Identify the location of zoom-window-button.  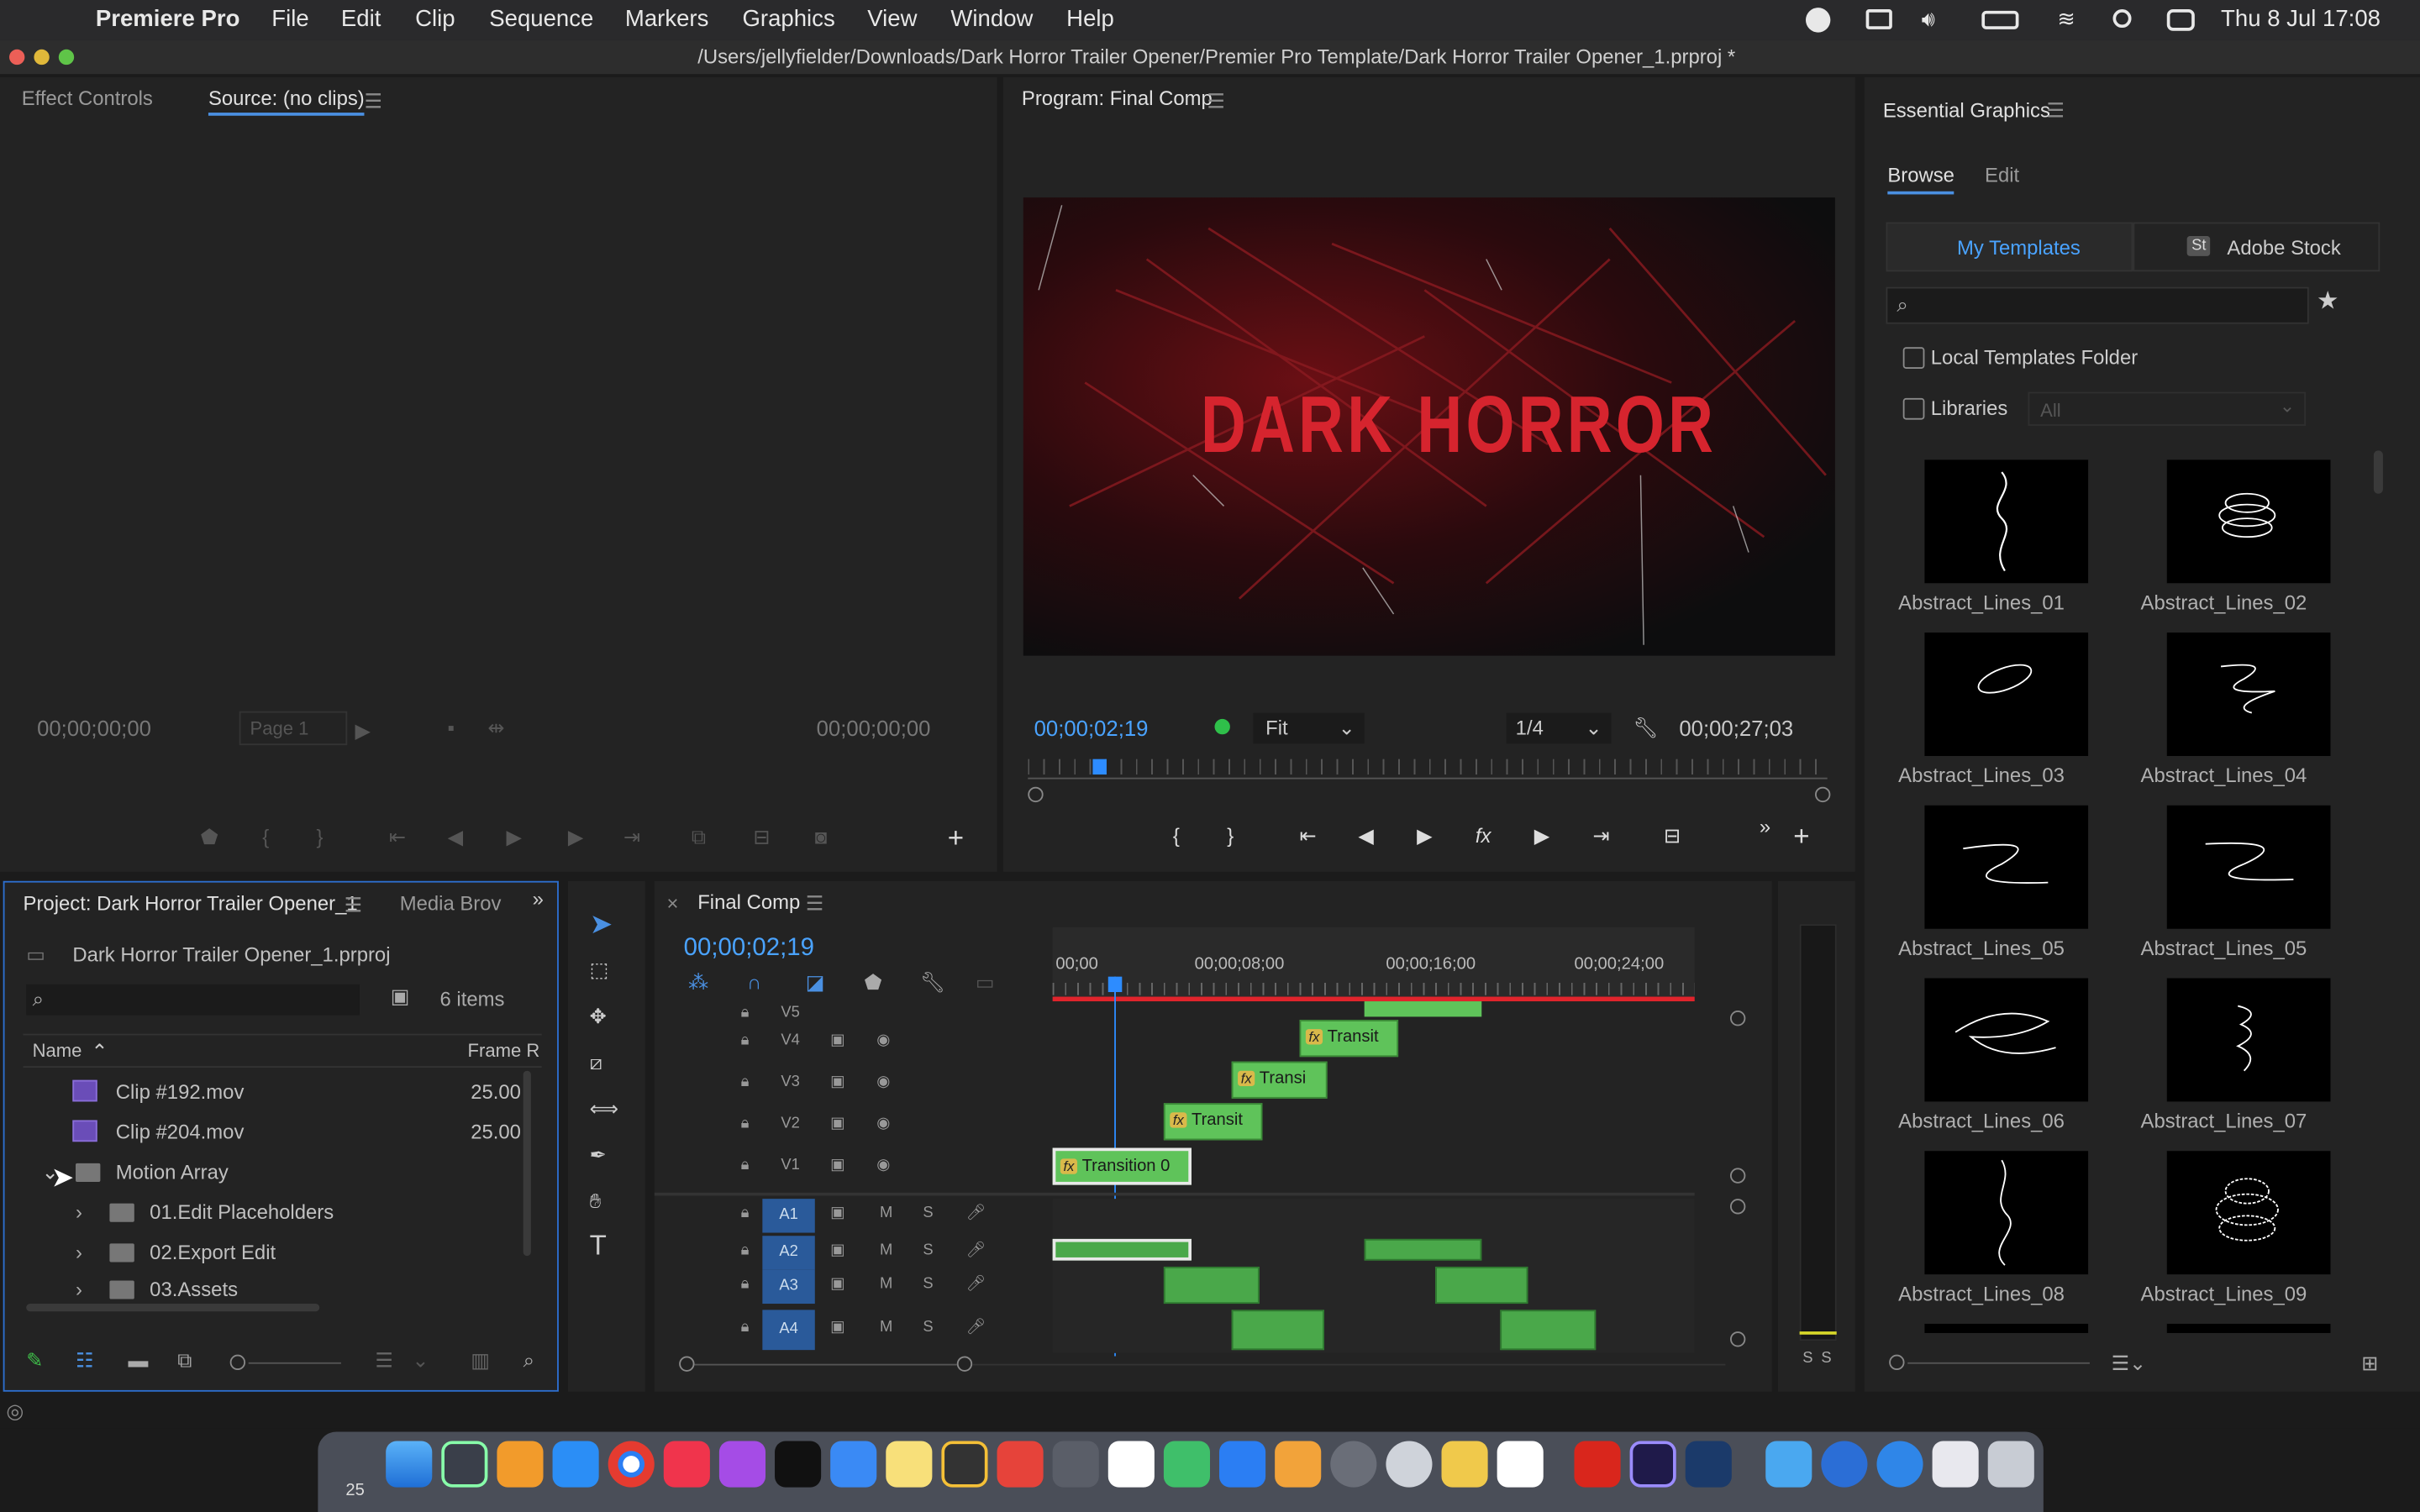
(66, 57).